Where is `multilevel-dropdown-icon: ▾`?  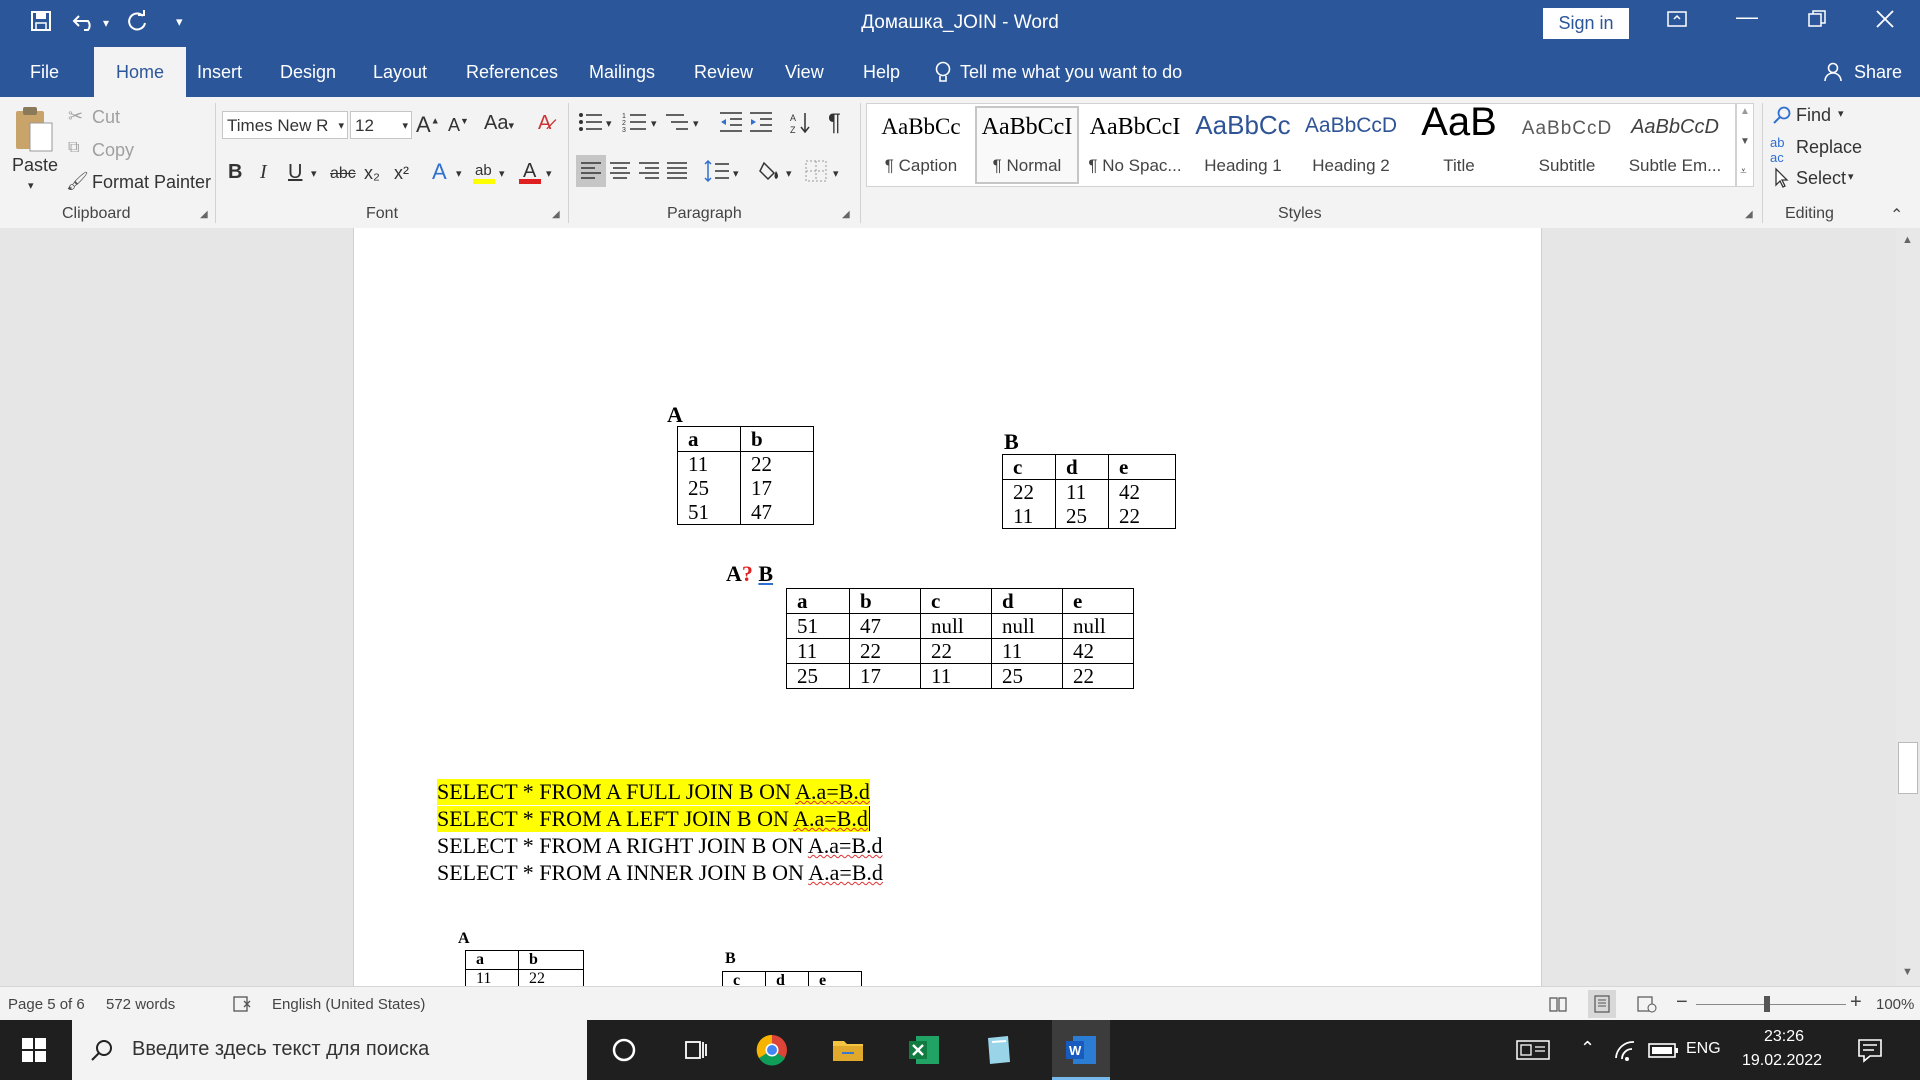
multilevel-dropdown-icon: ▾ is located at coordinates (696, 123).